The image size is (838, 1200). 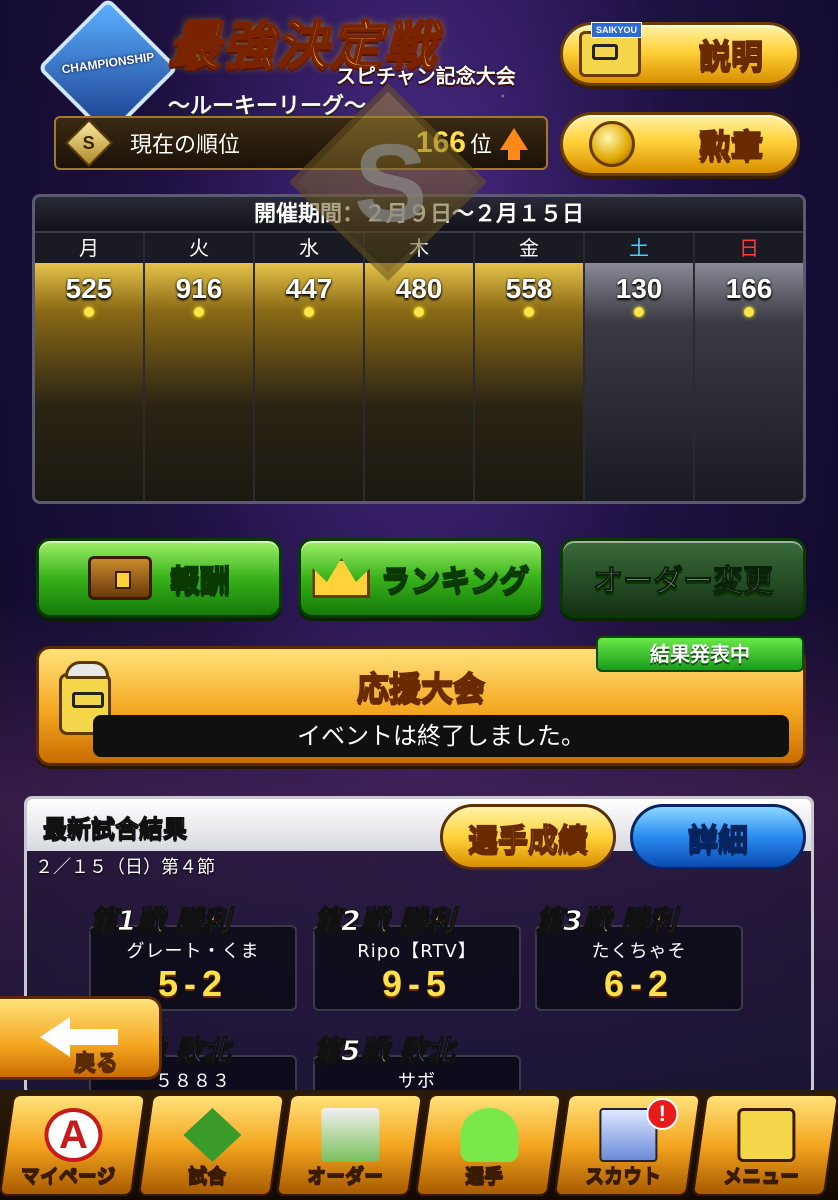 What do you see at coordinates (749, 382) in the screenshot?
I see `day-body: 166` at bounding box center [749, 382].